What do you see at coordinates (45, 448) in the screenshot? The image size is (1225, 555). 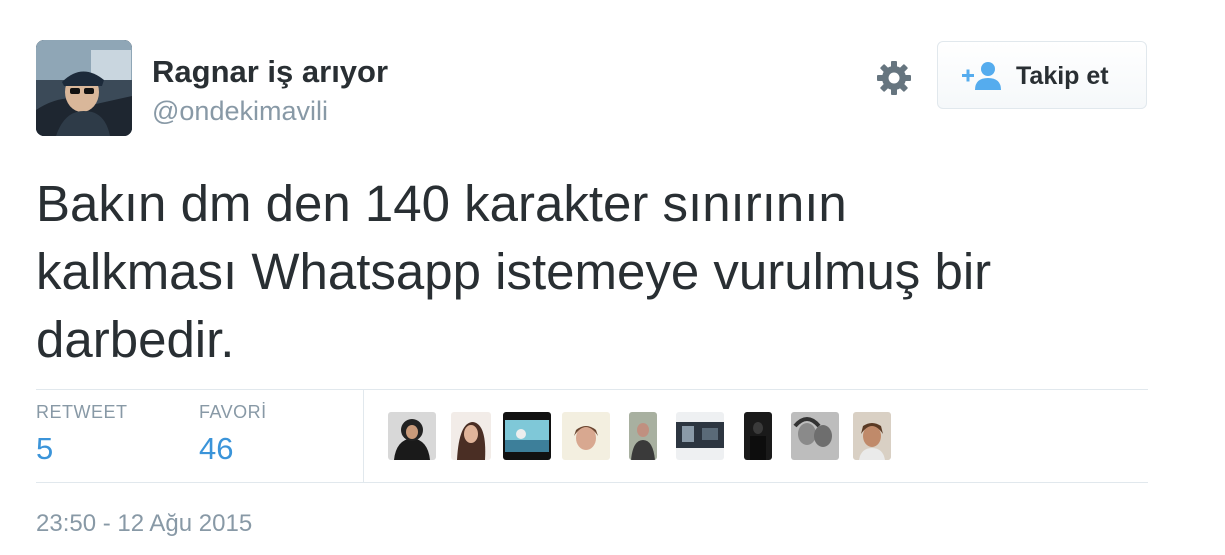 I see `retweet-count: 5` at bounding box center [45, 448].